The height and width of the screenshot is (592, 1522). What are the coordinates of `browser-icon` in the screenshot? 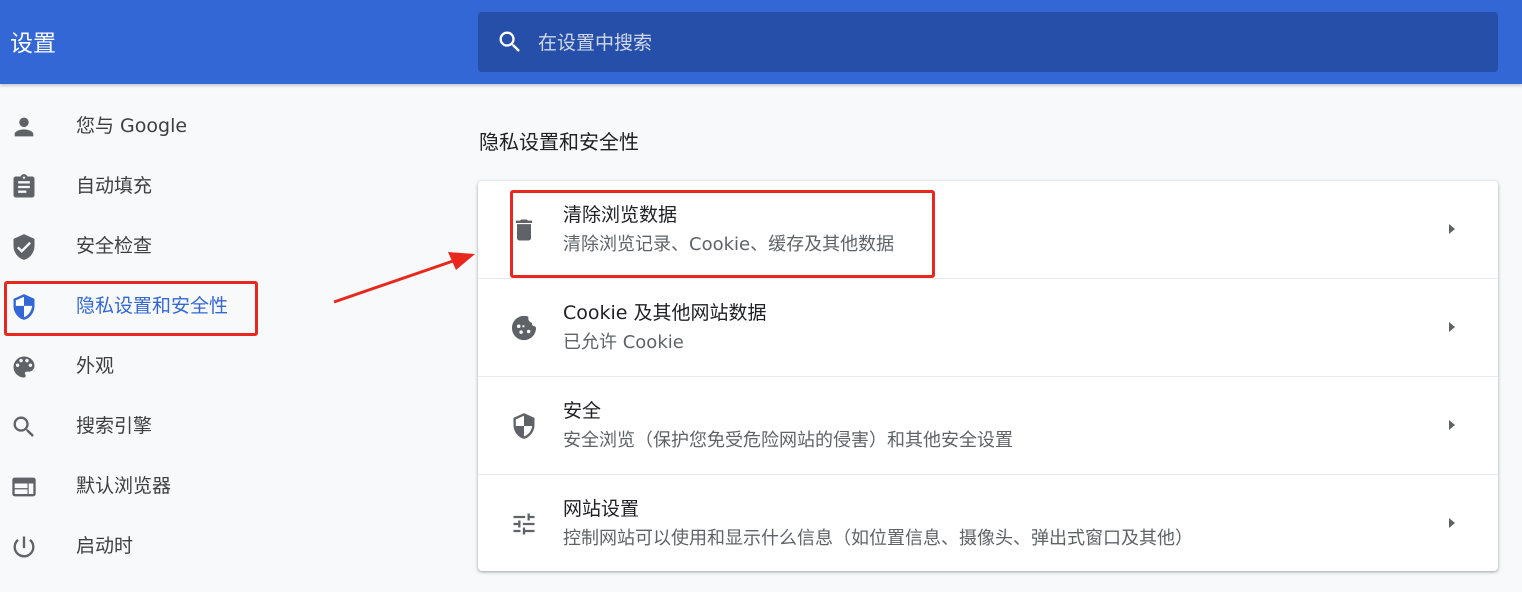 It's located at (24, 487).